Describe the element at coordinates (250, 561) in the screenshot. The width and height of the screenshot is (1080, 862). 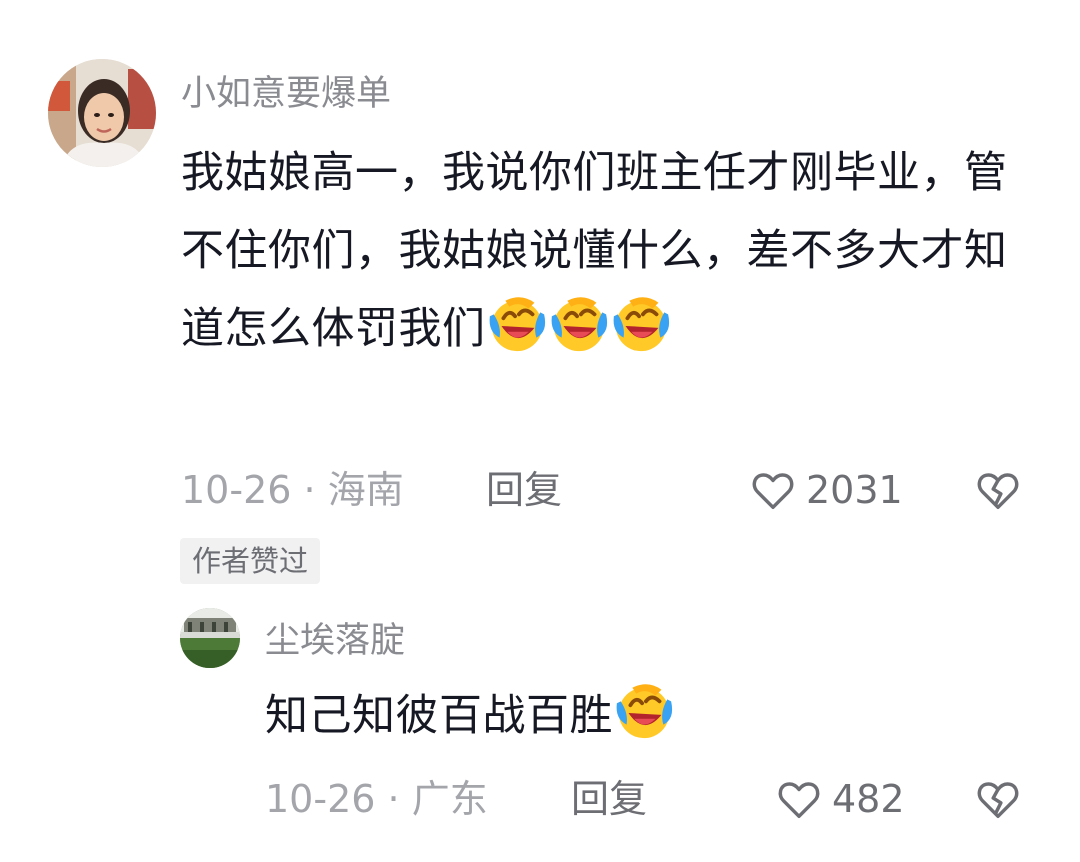
I see `author-liked-badge: 作者赞过` at that location.